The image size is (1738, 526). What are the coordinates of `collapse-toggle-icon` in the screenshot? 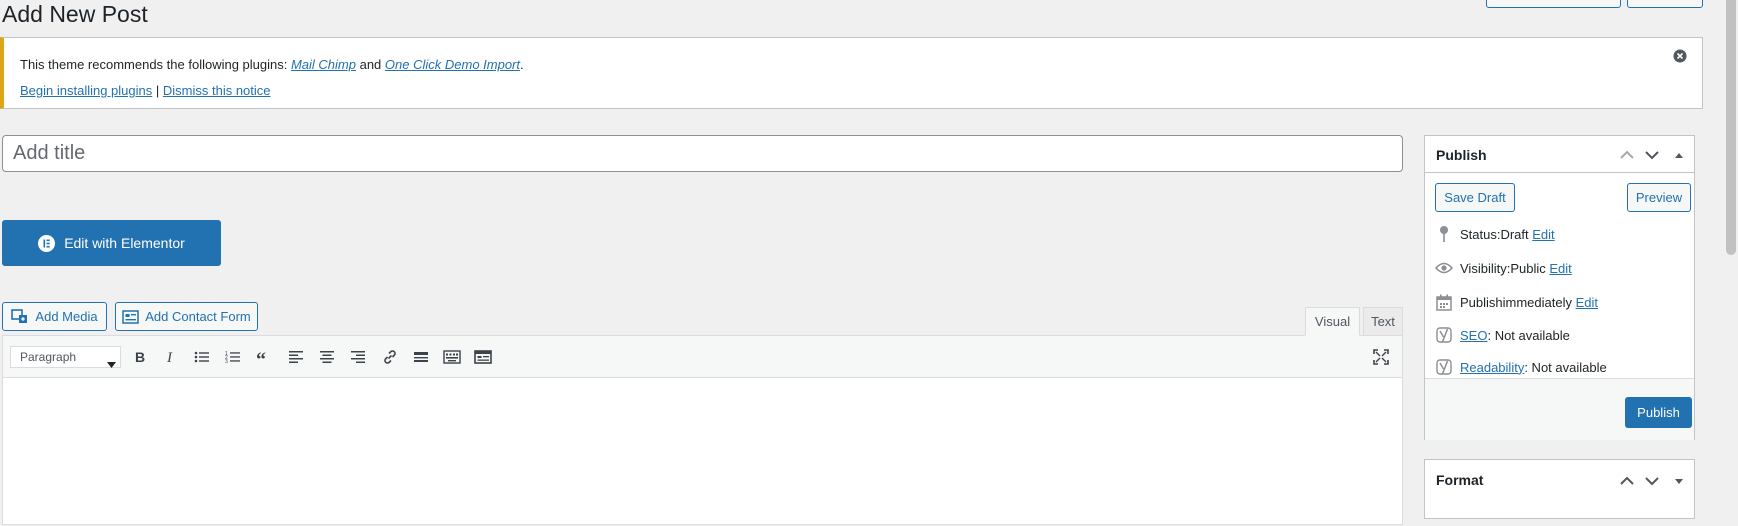 It's located at (1679, 155).